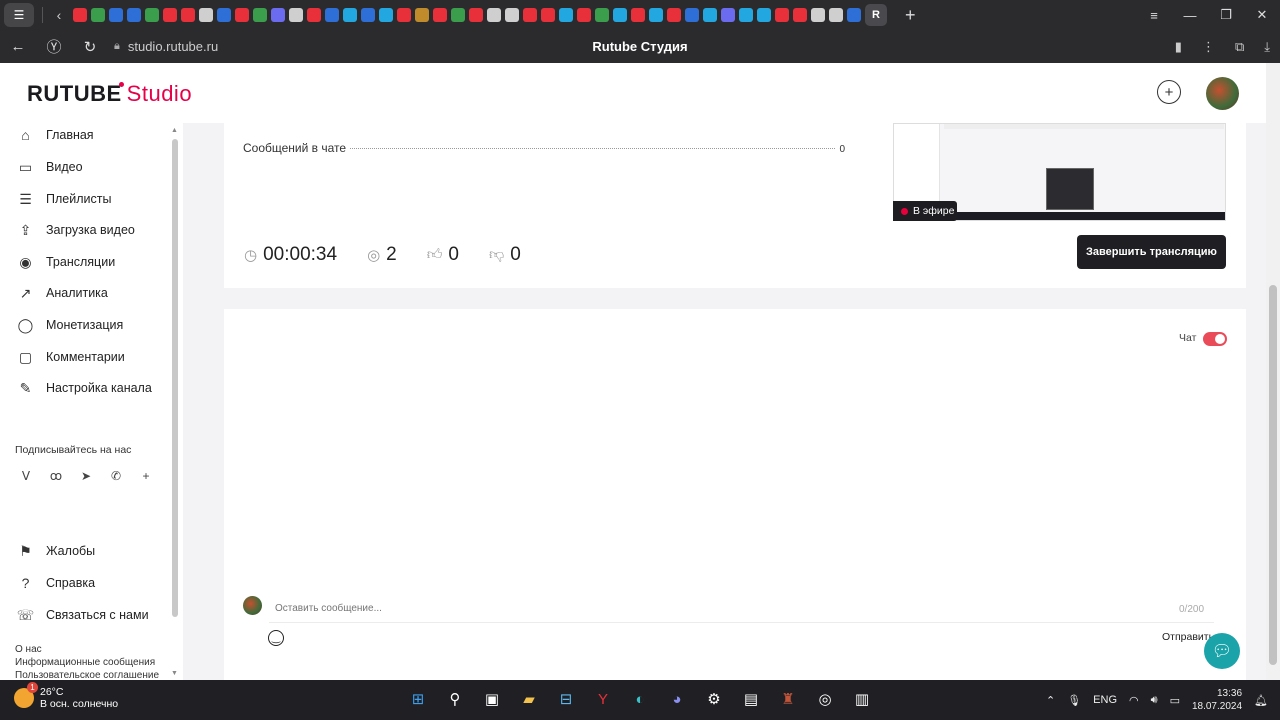 The height and width of the screenshot is (720, 1280). I want to click on sidebar-scrollbar: ▲ ▼, so click(175, 402).